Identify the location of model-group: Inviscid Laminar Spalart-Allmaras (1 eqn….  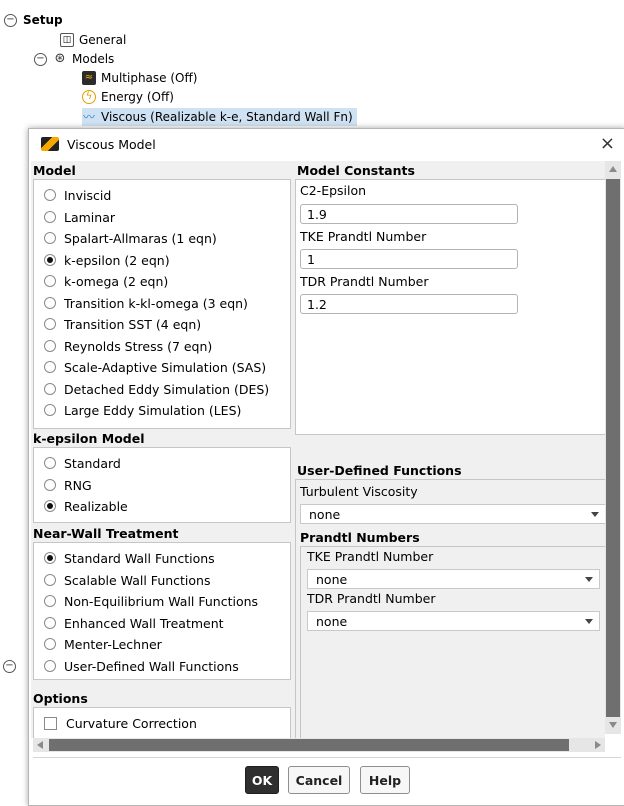
(162, 304).